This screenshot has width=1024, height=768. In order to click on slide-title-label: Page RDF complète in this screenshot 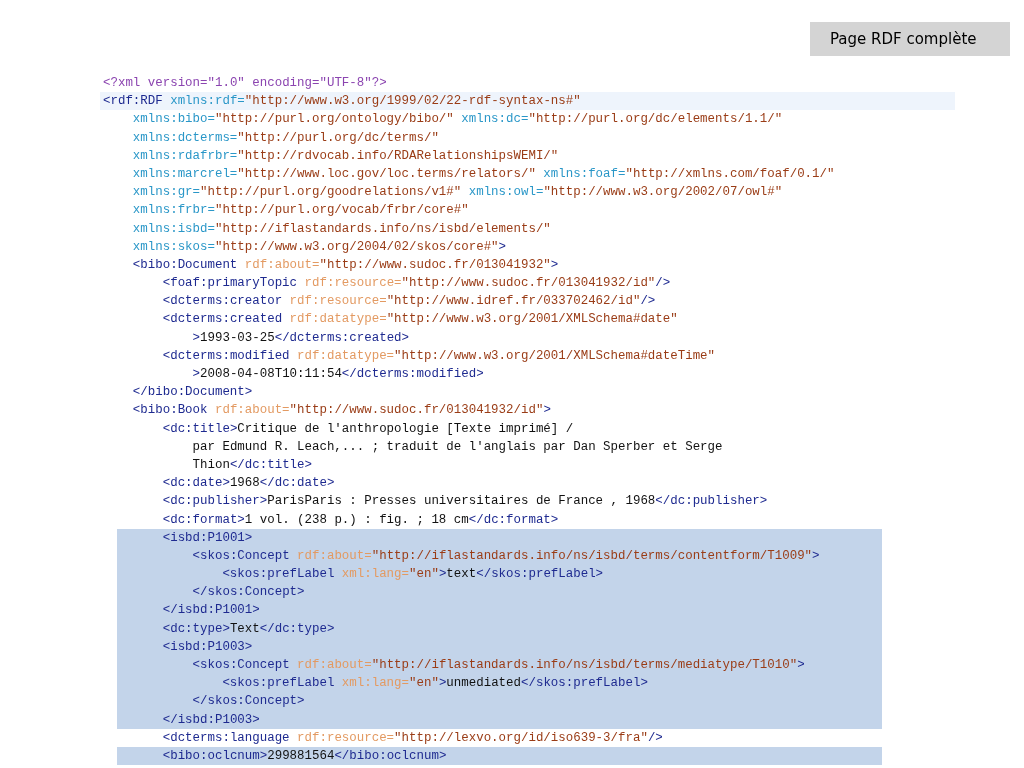, I will do `click(910, 39)`.